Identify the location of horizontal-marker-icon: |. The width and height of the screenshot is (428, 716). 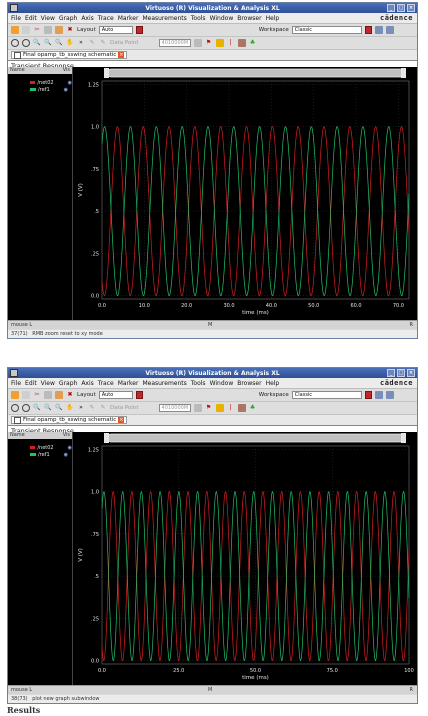
(231, 43).